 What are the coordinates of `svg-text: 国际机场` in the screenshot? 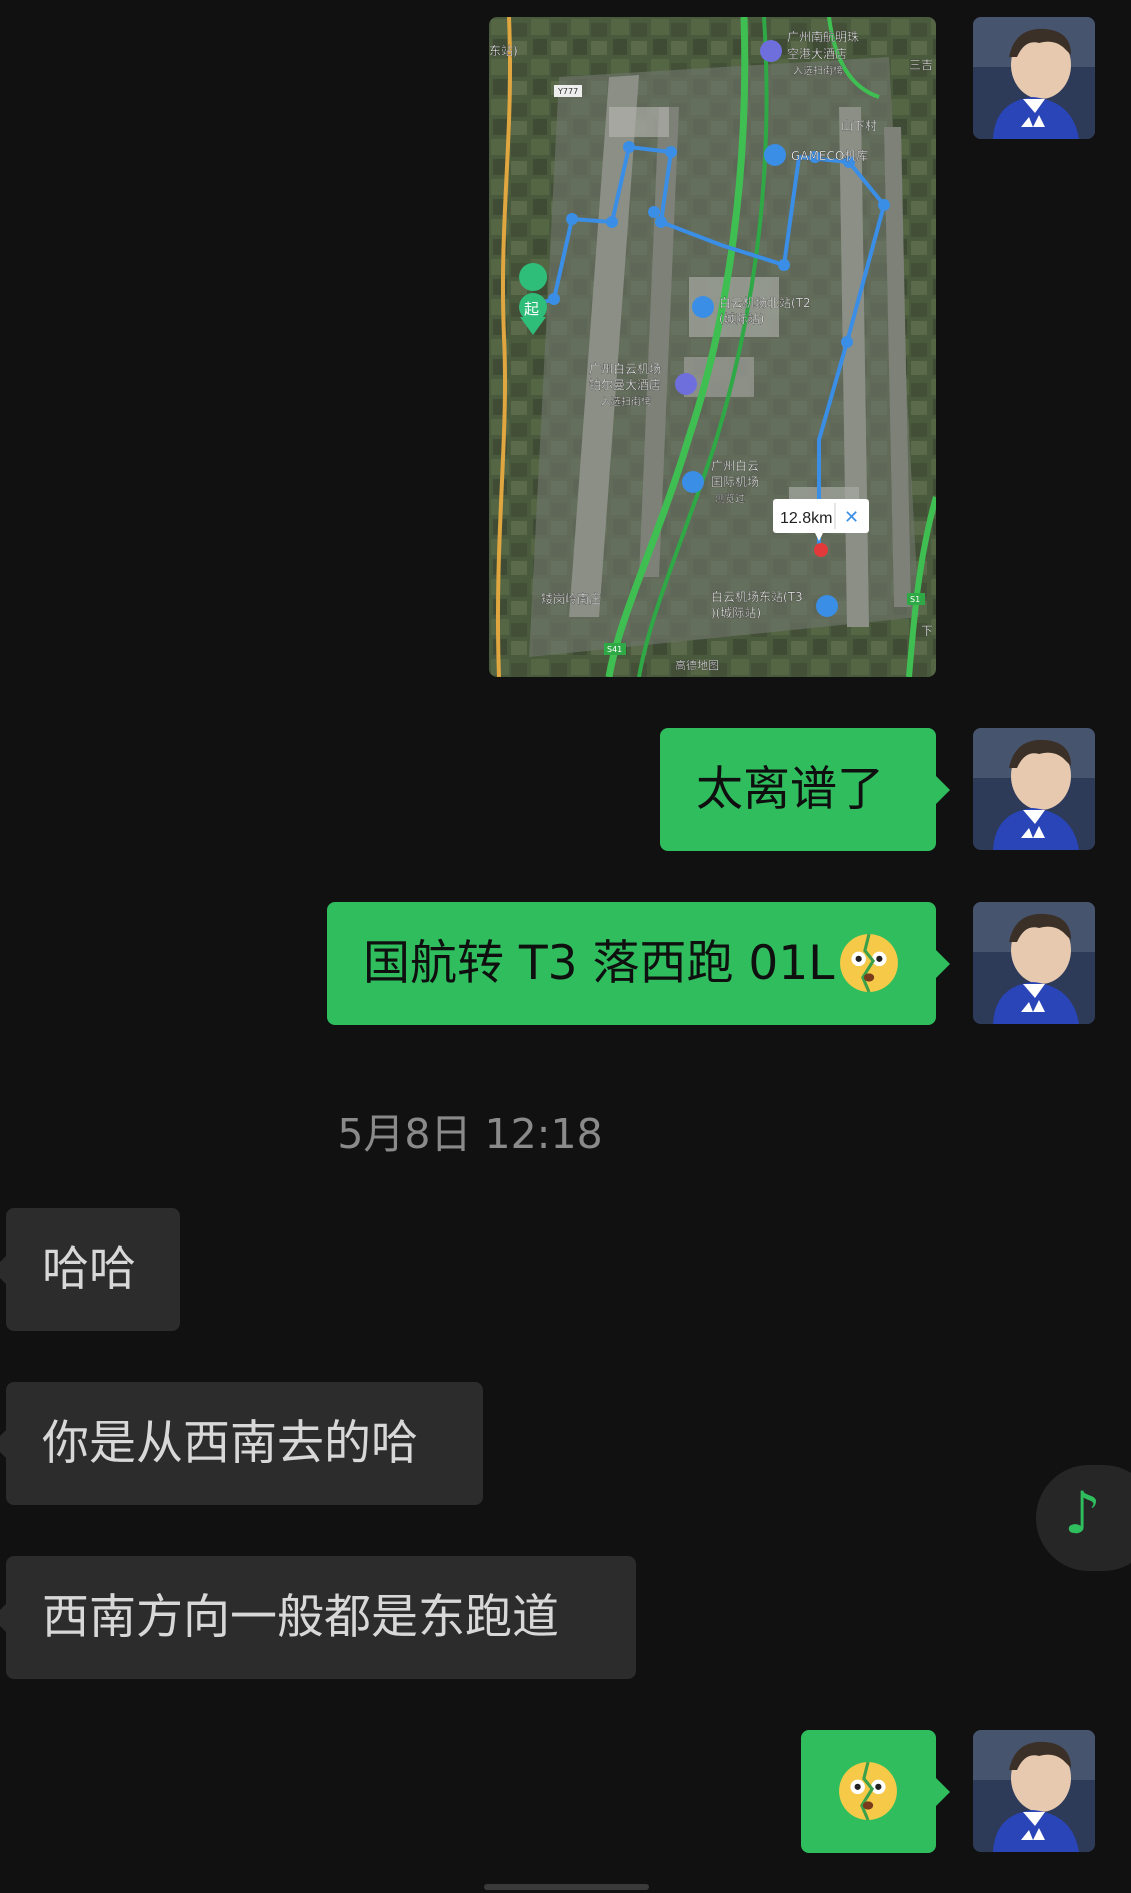 It's located at (735, 482).